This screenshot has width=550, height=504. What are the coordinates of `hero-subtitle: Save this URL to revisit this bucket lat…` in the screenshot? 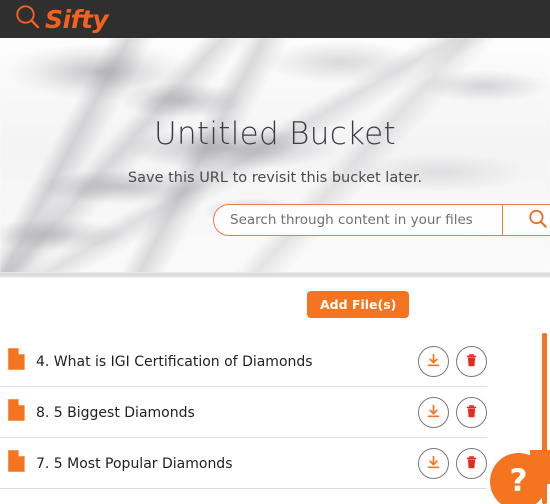 It's located at (275, 178).